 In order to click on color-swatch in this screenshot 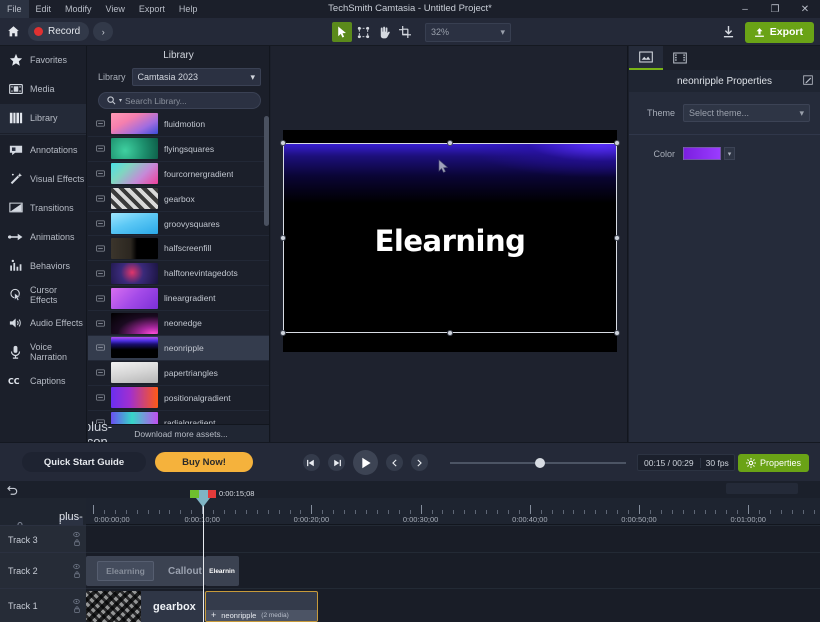, I will do `click(702, 153)`.